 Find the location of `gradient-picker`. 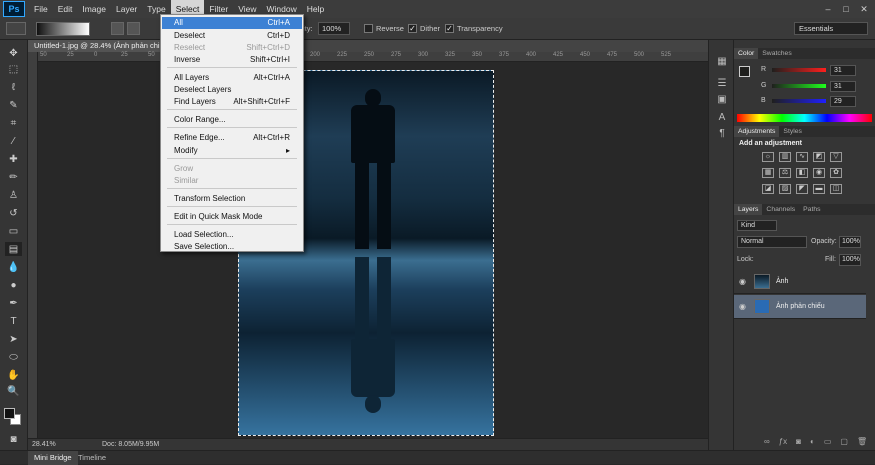

gradient-picker is located at coordinates (63, 29).